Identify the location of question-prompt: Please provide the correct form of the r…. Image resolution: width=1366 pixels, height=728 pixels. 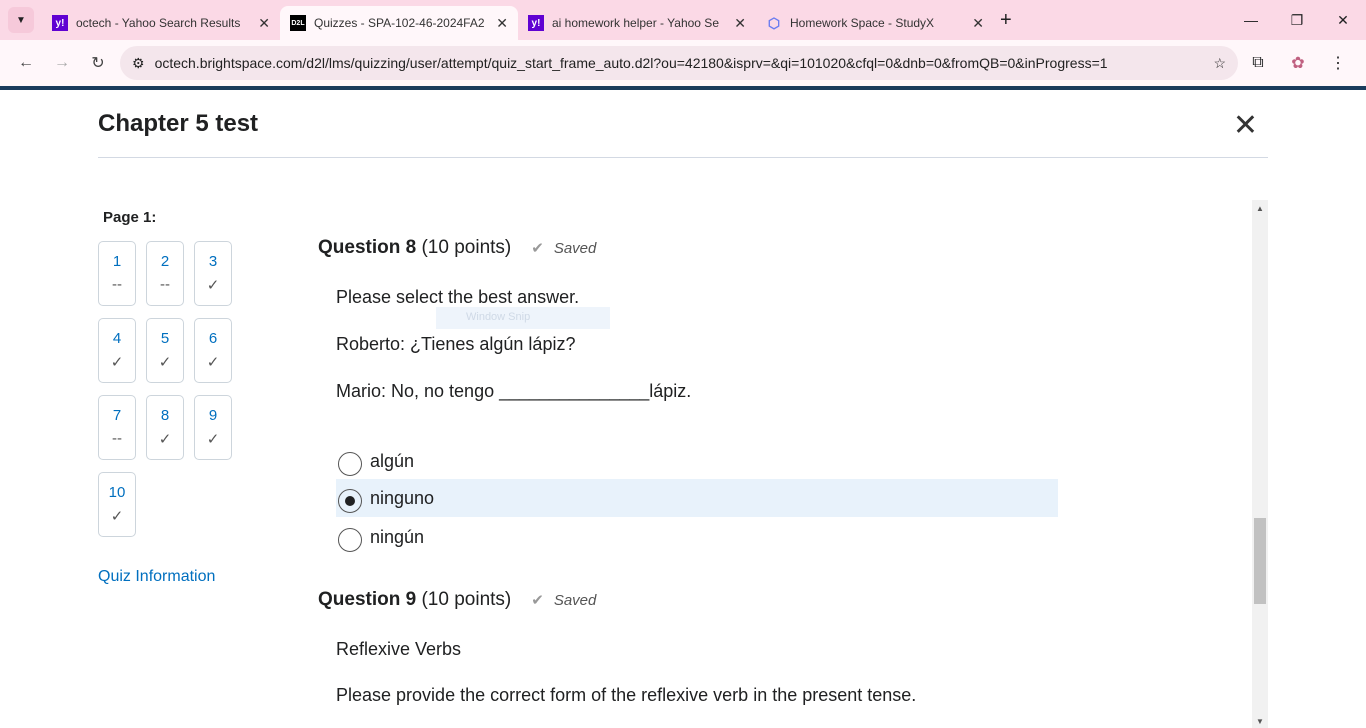
(626, 695).